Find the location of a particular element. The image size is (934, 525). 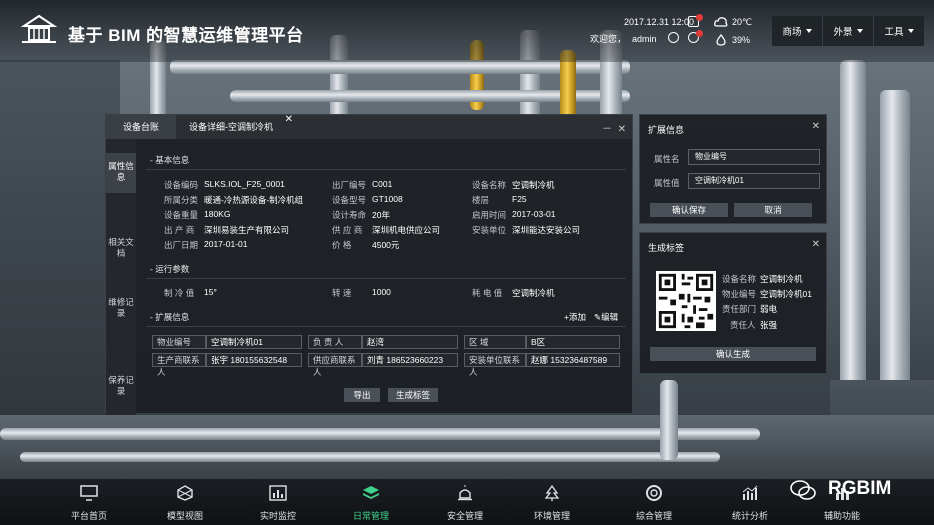

add-link: +添加 is located at coordinates (575, 317).